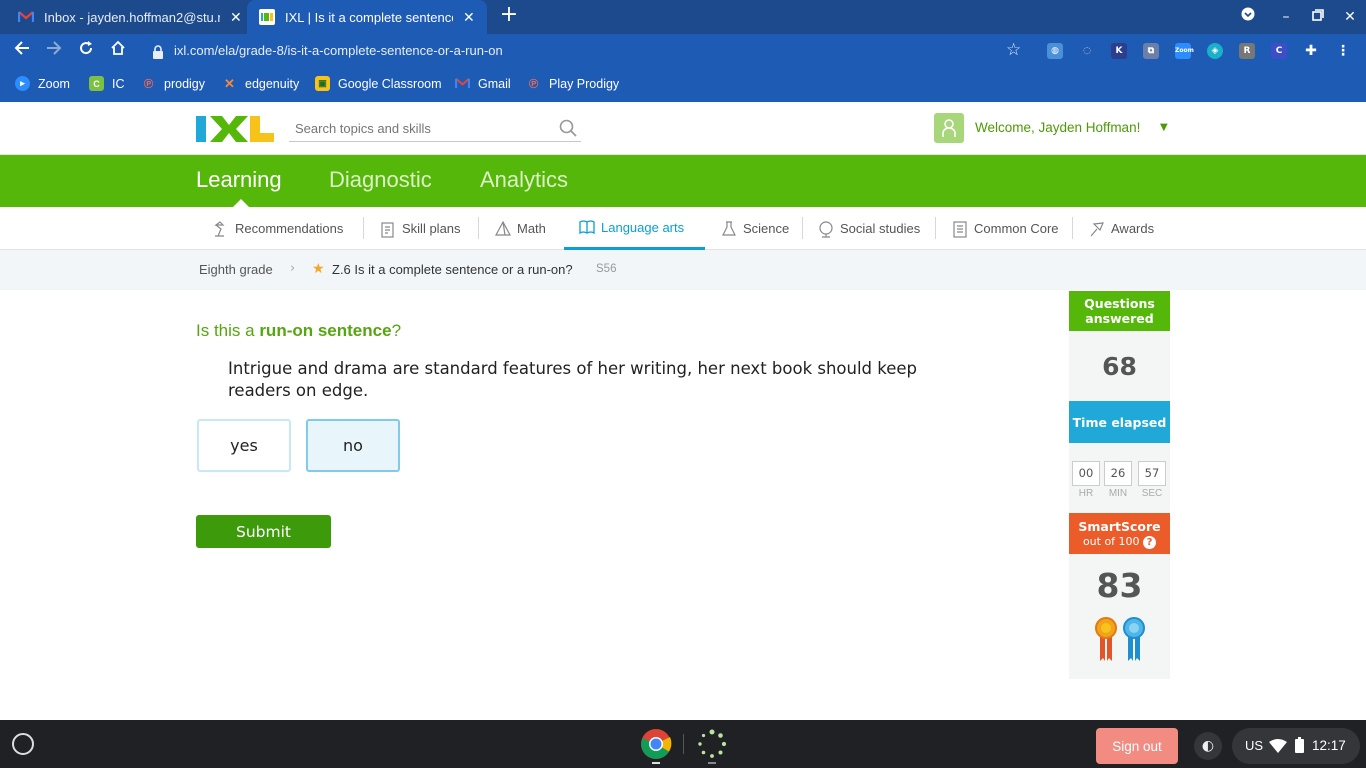 Image resolution: width=1366 pixels, height=768 pixels. I want to click on bookmark-gmail: Gmail, so click(483, 83).